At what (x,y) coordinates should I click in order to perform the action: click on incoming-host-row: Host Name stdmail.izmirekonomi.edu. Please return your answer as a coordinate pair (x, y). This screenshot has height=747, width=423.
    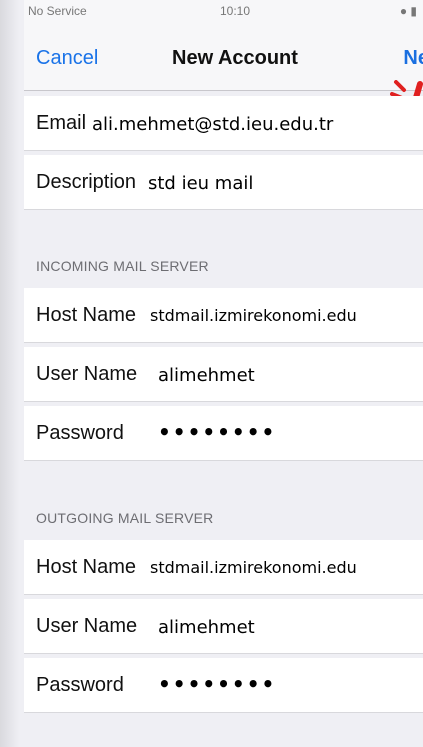
    Looking at the image, I should click on (223, 315).